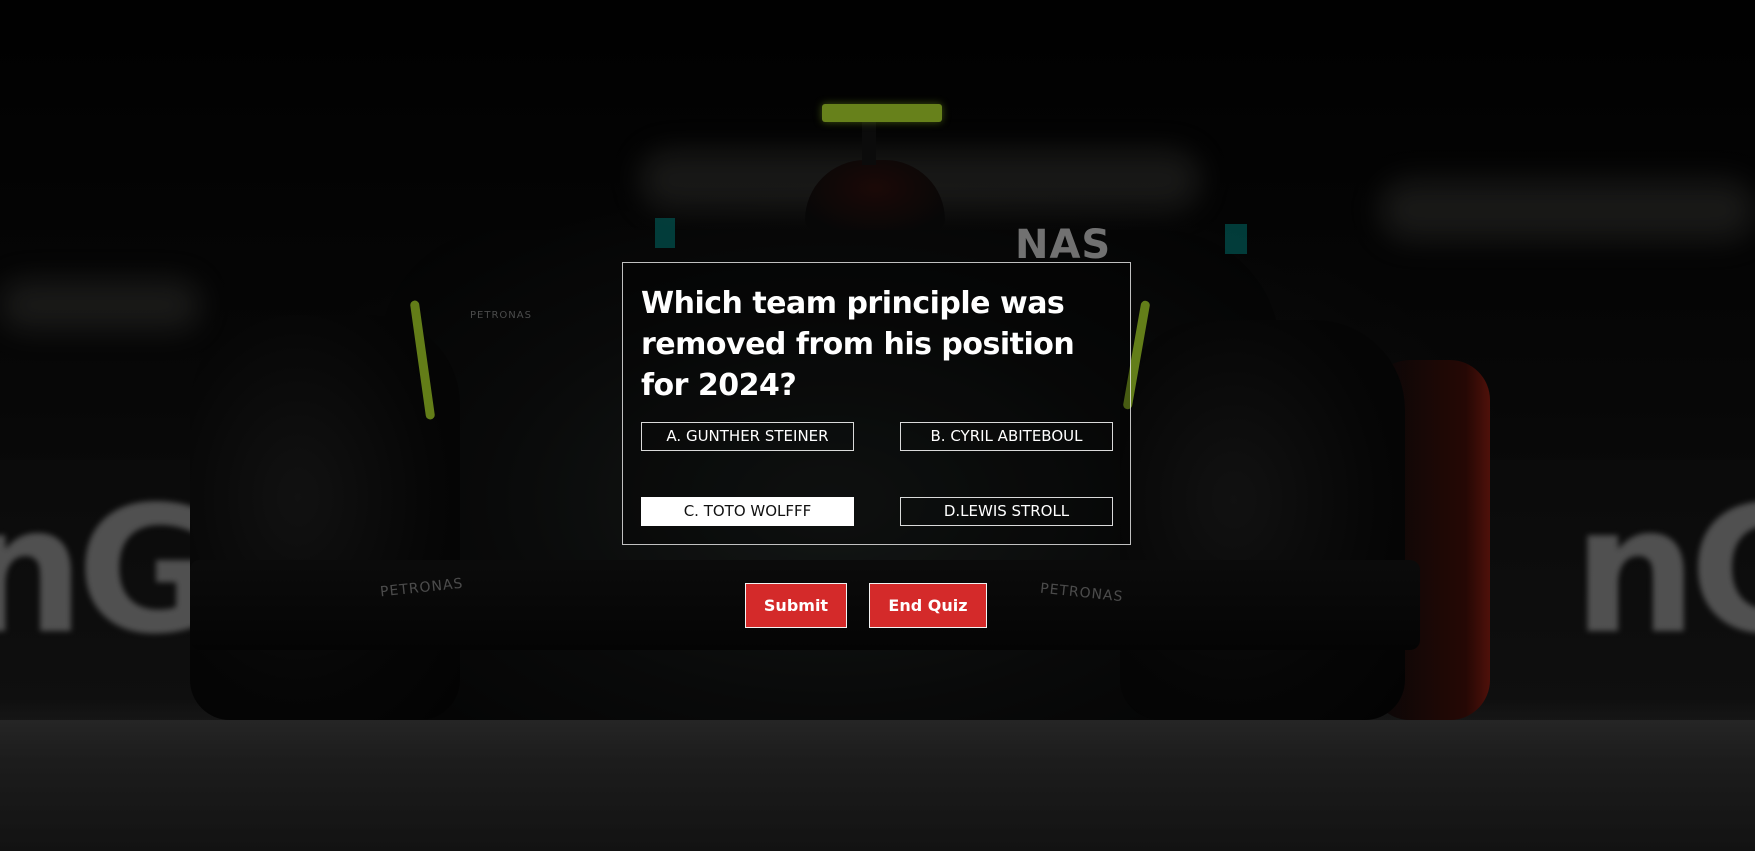  What do you see at coordinates (1006, 511) in the screenshot?
I see `option-d-button: D.LEWIS STROLL` at bounding box center [1006, 511].